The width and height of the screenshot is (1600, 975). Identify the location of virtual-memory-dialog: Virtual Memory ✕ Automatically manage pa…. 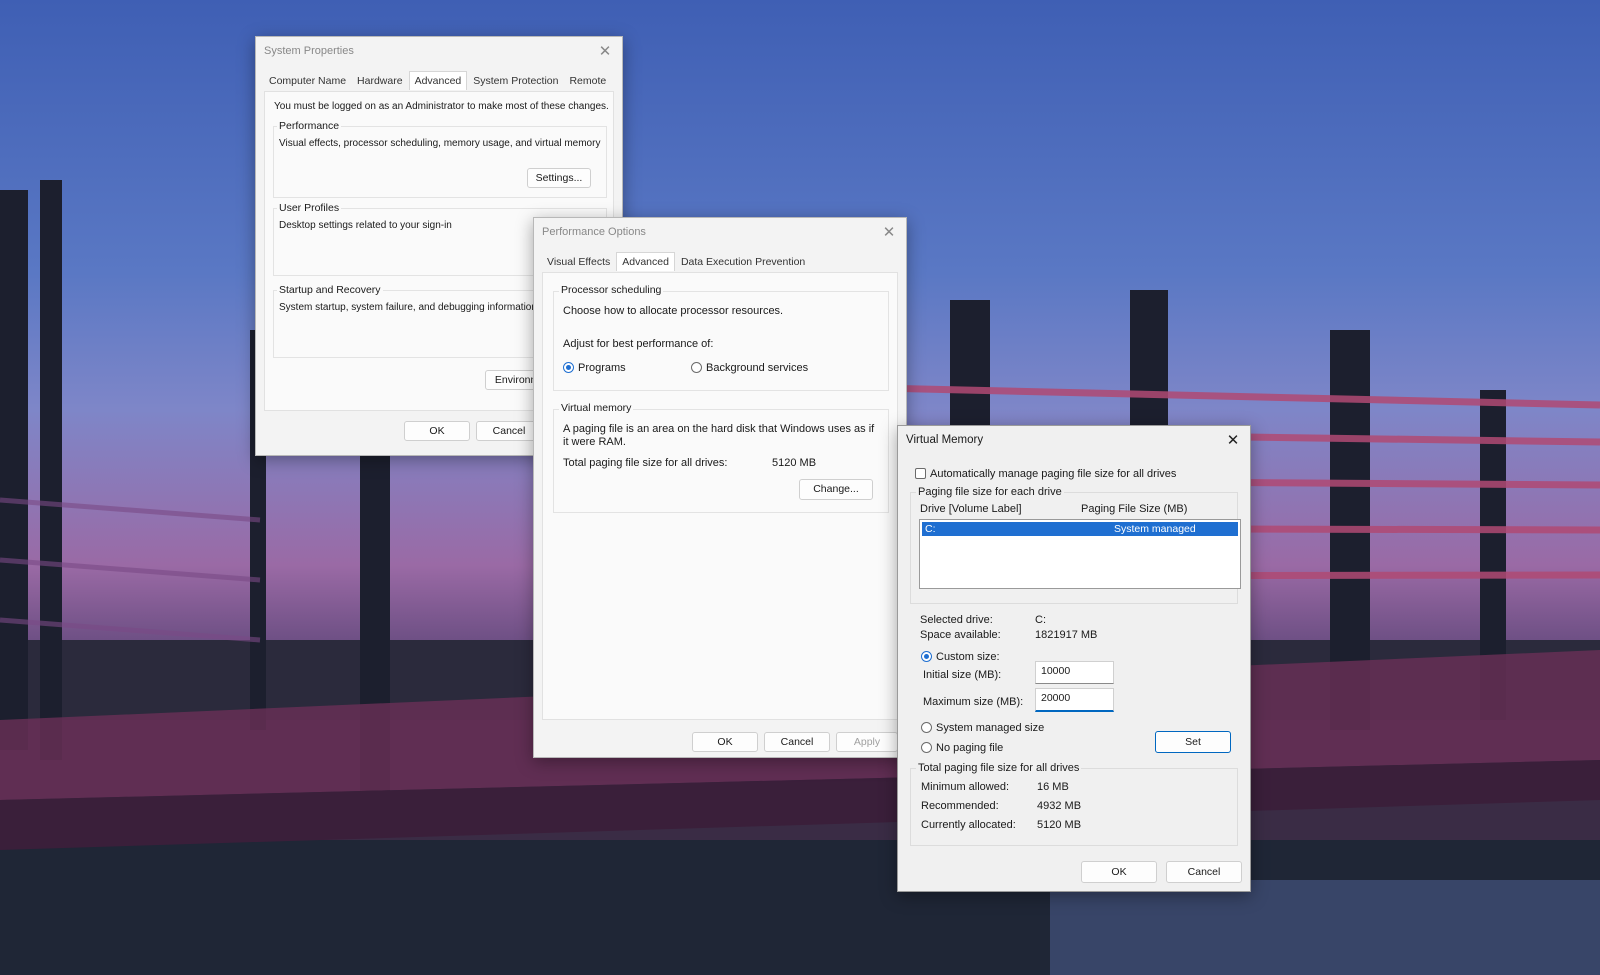
(1074, 658).